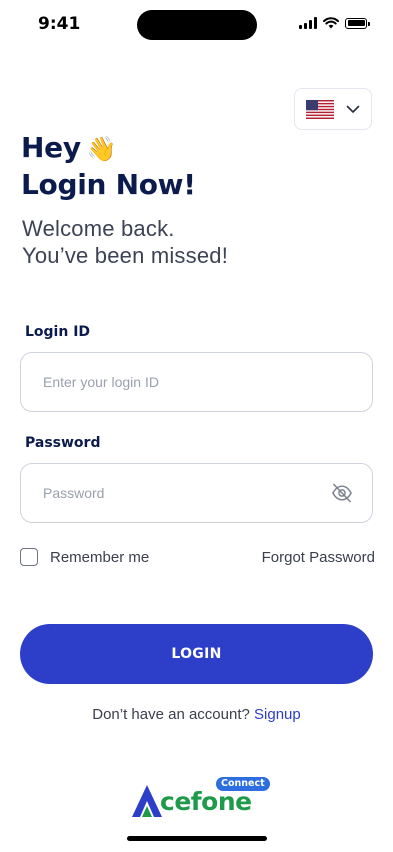 The width and height of the screenshot is (393, 852). What do you see at coordinates (277, 714) in the screenshot?
I see `signup-link: Signup` at bounding box center [277, 714].